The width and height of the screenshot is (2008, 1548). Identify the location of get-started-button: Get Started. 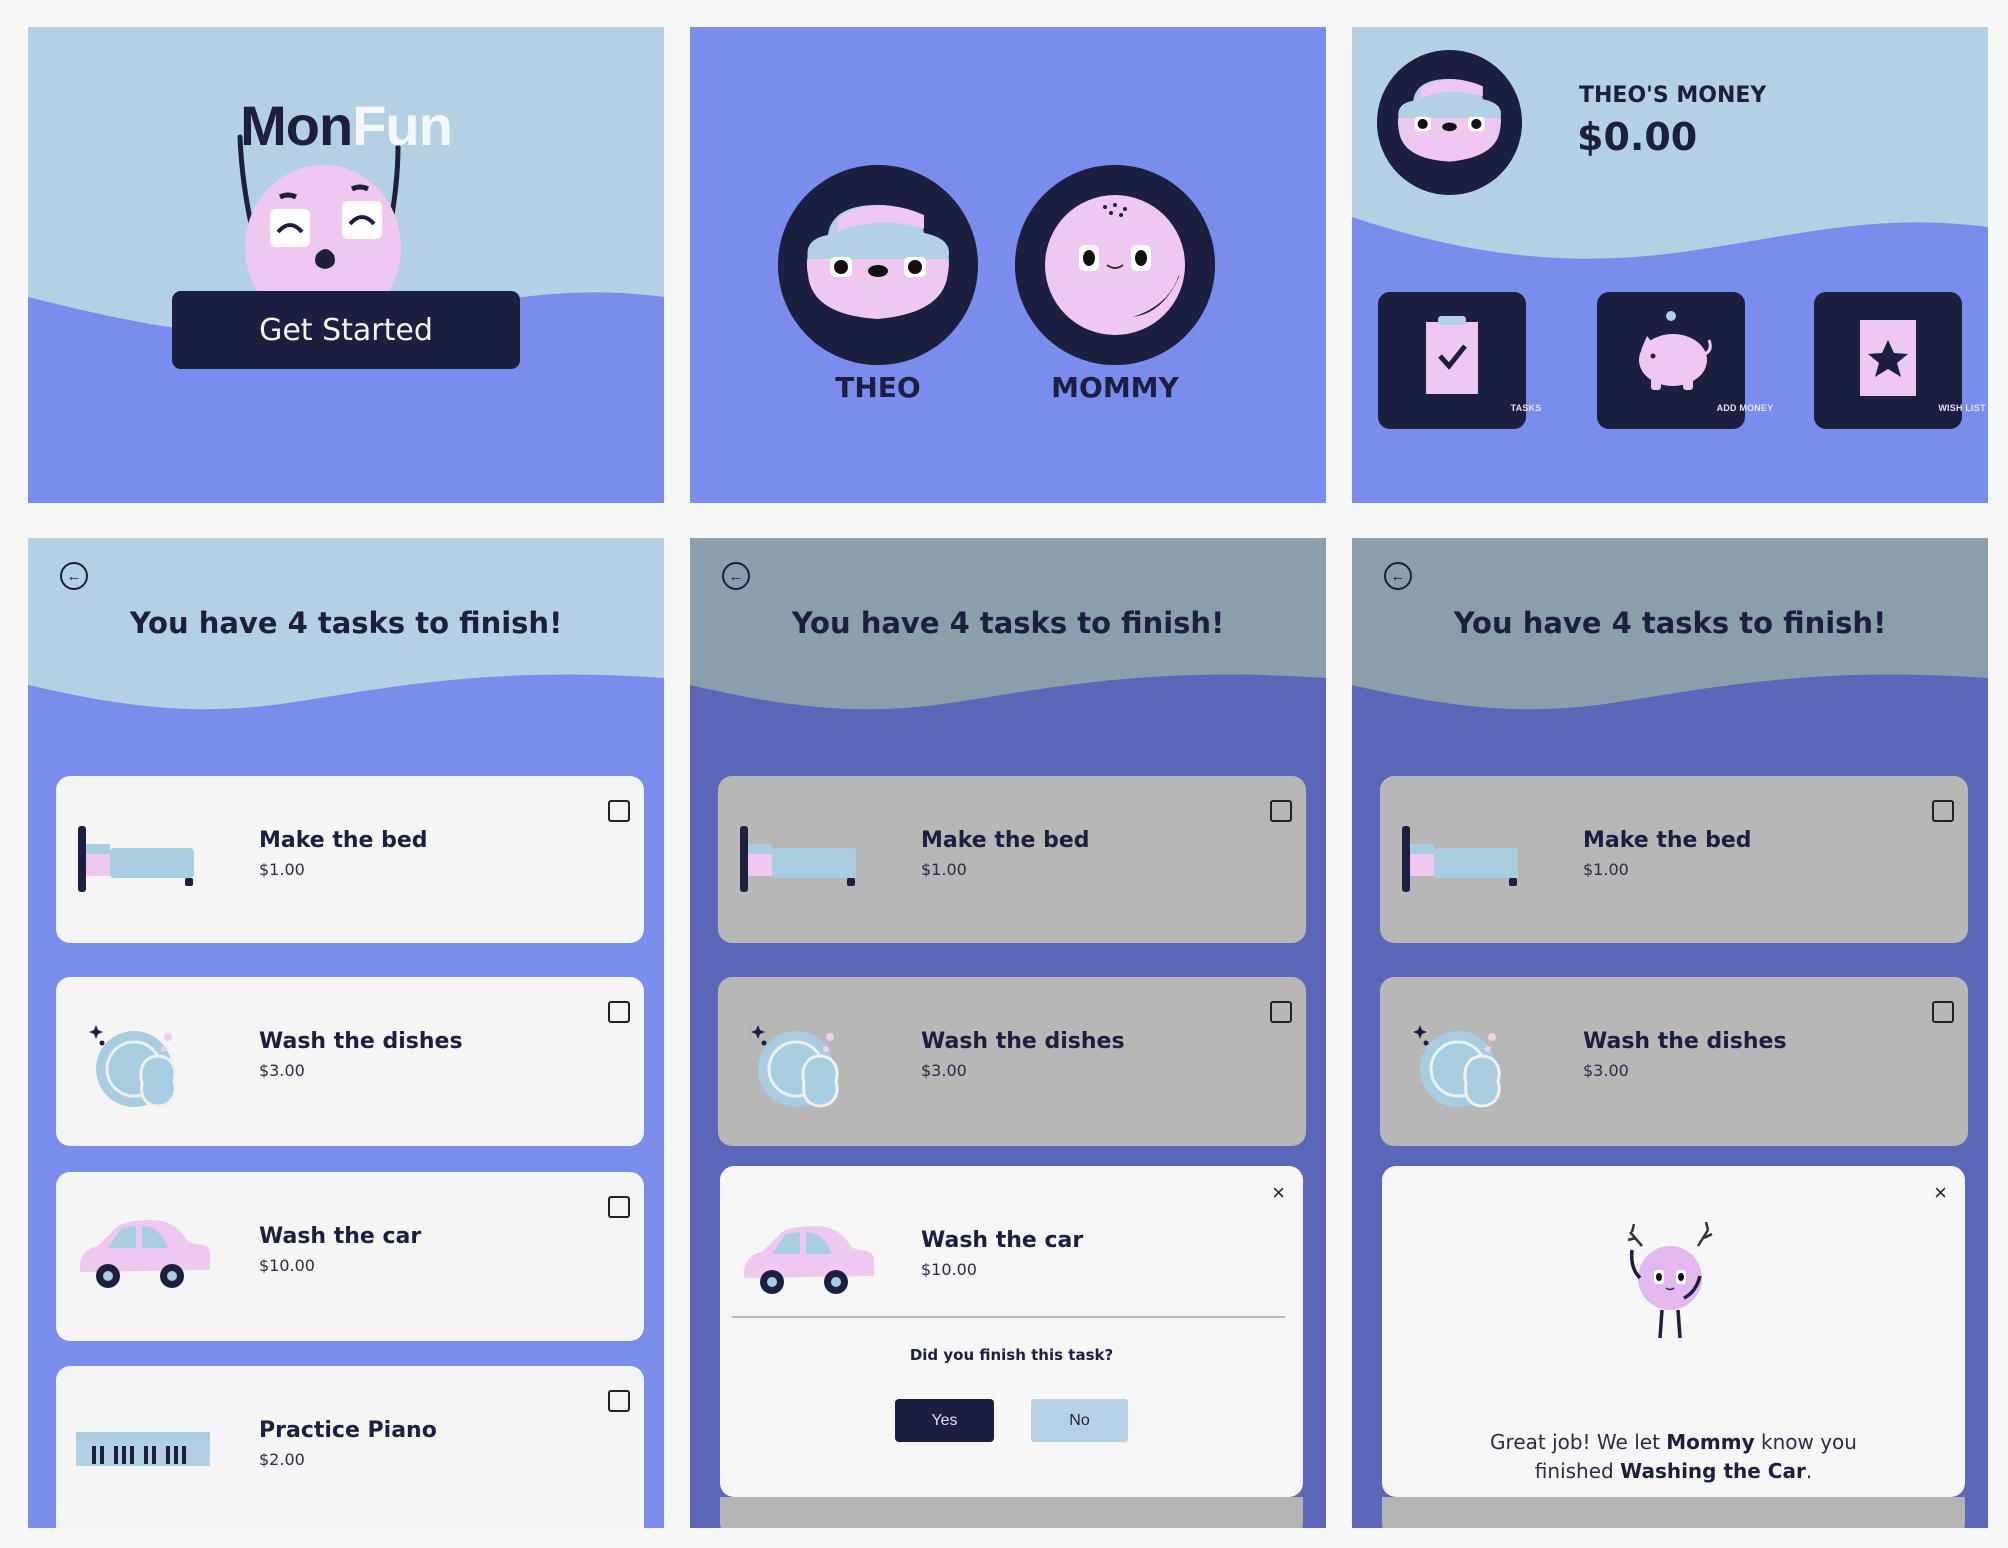
(346, 330).